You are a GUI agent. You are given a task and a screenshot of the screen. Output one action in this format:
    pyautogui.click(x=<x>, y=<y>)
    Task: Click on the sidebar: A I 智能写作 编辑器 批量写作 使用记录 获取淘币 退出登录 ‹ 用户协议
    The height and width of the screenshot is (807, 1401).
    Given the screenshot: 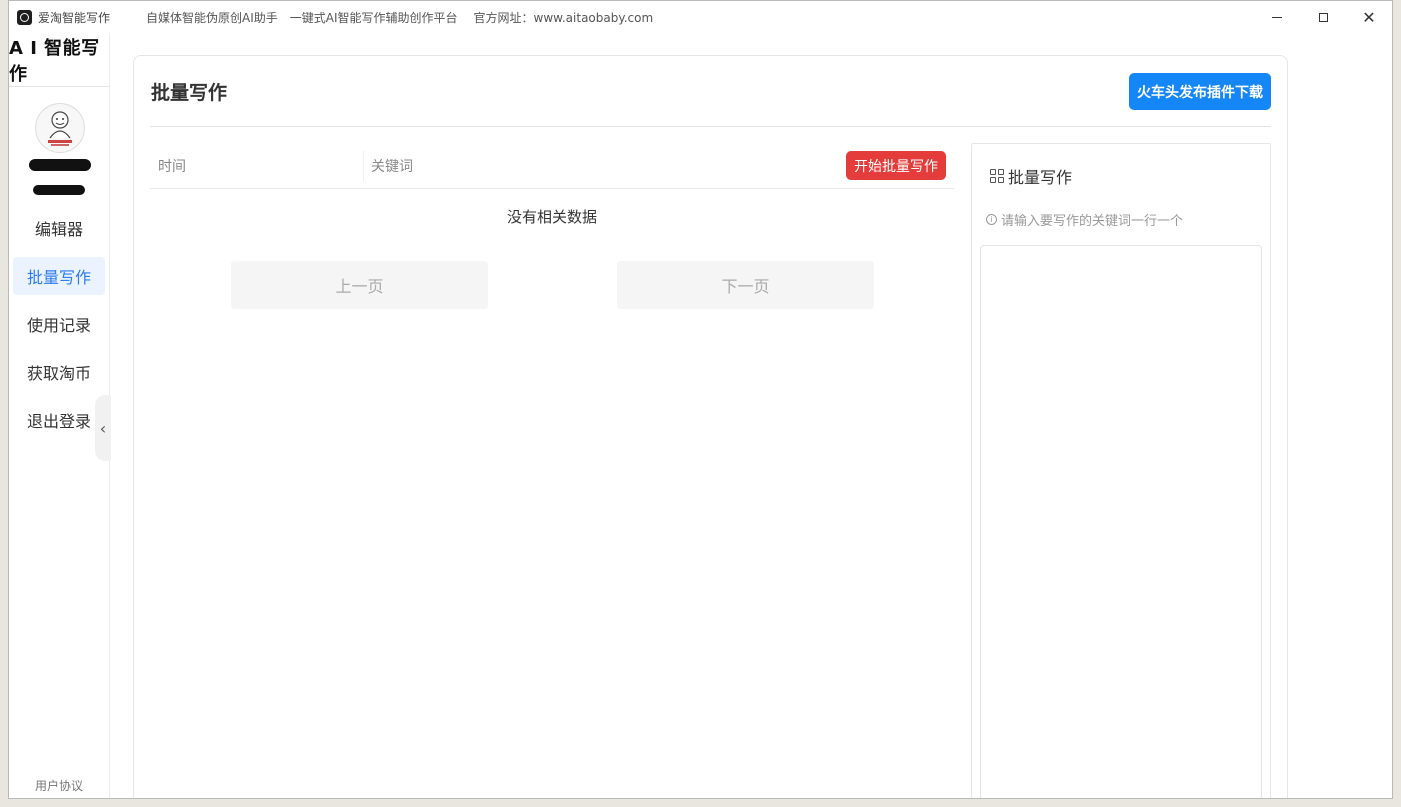 What is the action you would take?
    pyautogui.click(x=60, y=415)
    